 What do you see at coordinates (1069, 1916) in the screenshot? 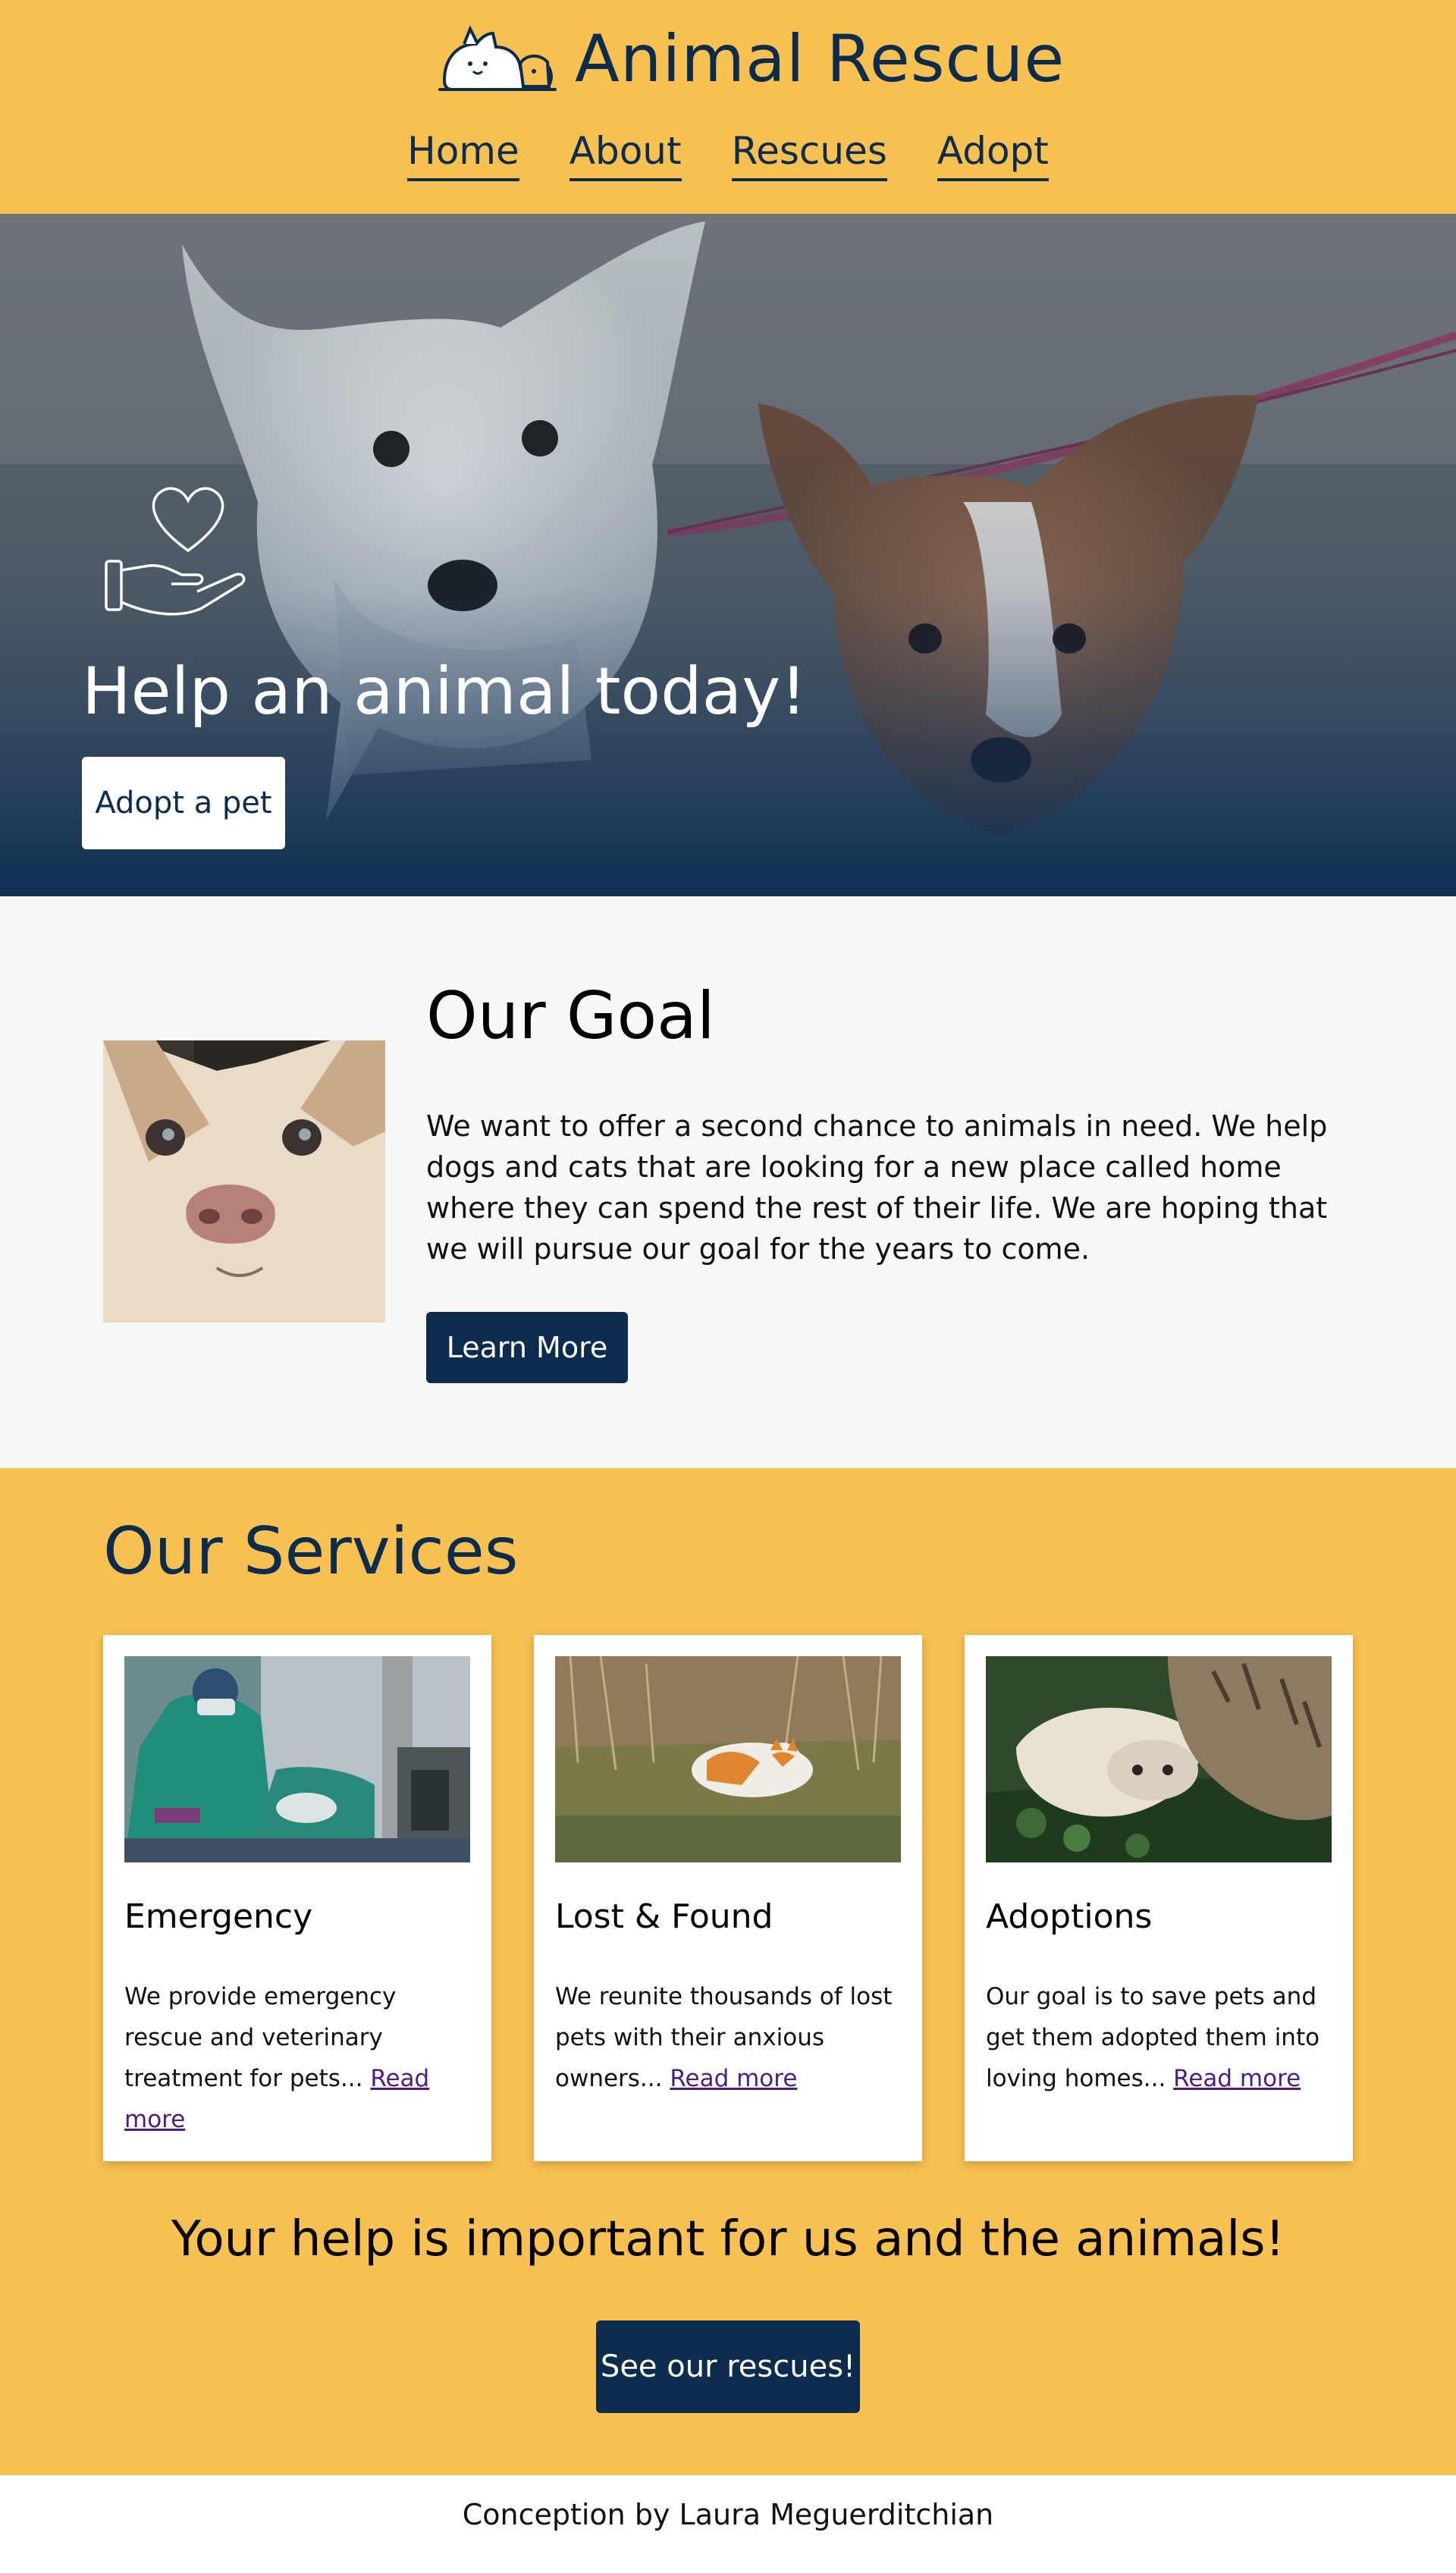
I see `service-title: Adoptions` at bounding box center [1069, 1916].